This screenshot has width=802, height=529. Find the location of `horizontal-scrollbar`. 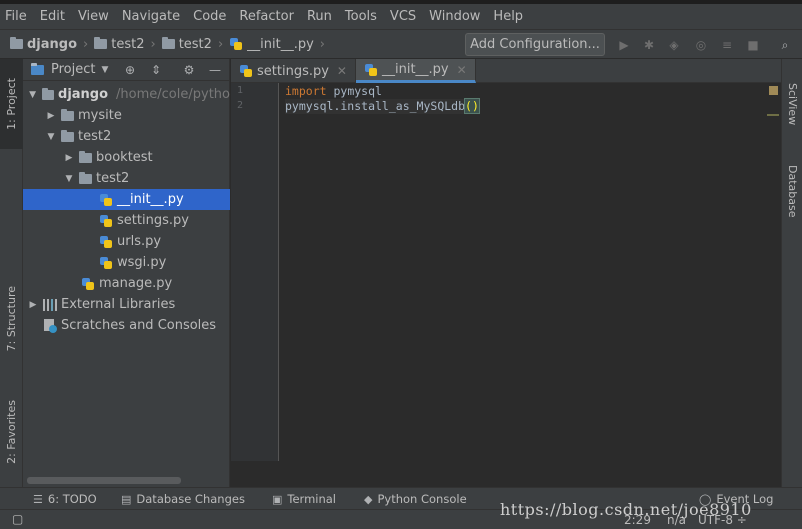

horizontal-scrollbar is located at coordinates (104, 480).